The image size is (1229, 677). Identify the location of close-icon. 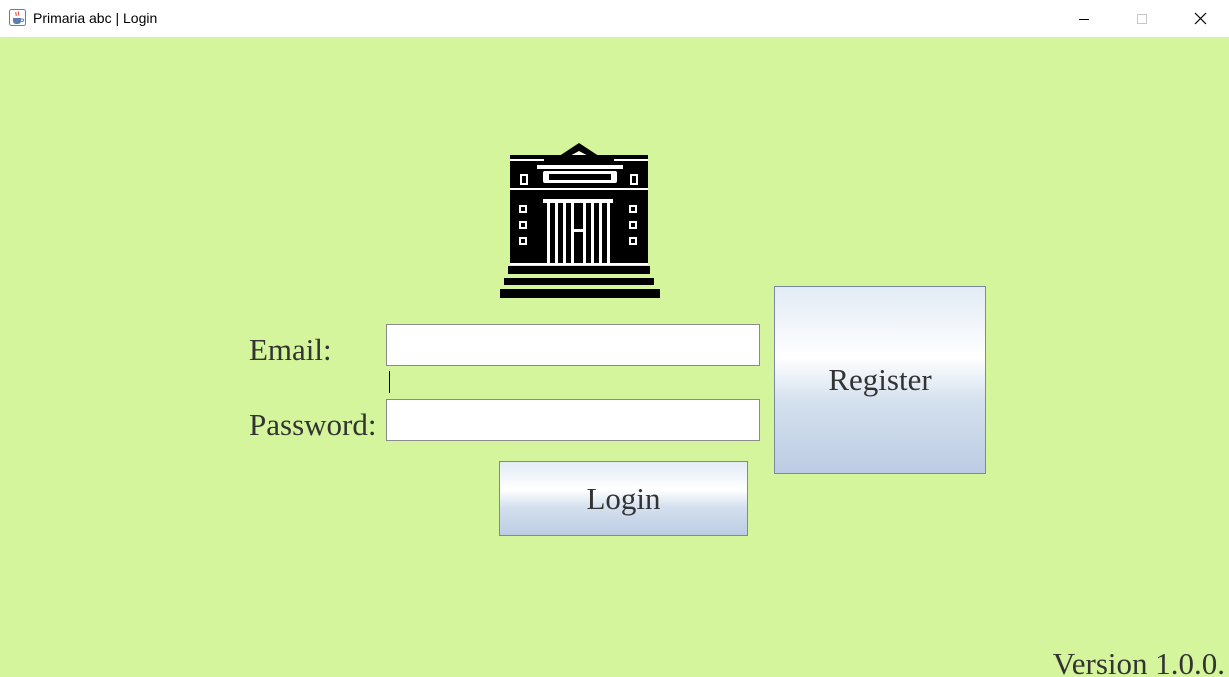
(1200, 18).